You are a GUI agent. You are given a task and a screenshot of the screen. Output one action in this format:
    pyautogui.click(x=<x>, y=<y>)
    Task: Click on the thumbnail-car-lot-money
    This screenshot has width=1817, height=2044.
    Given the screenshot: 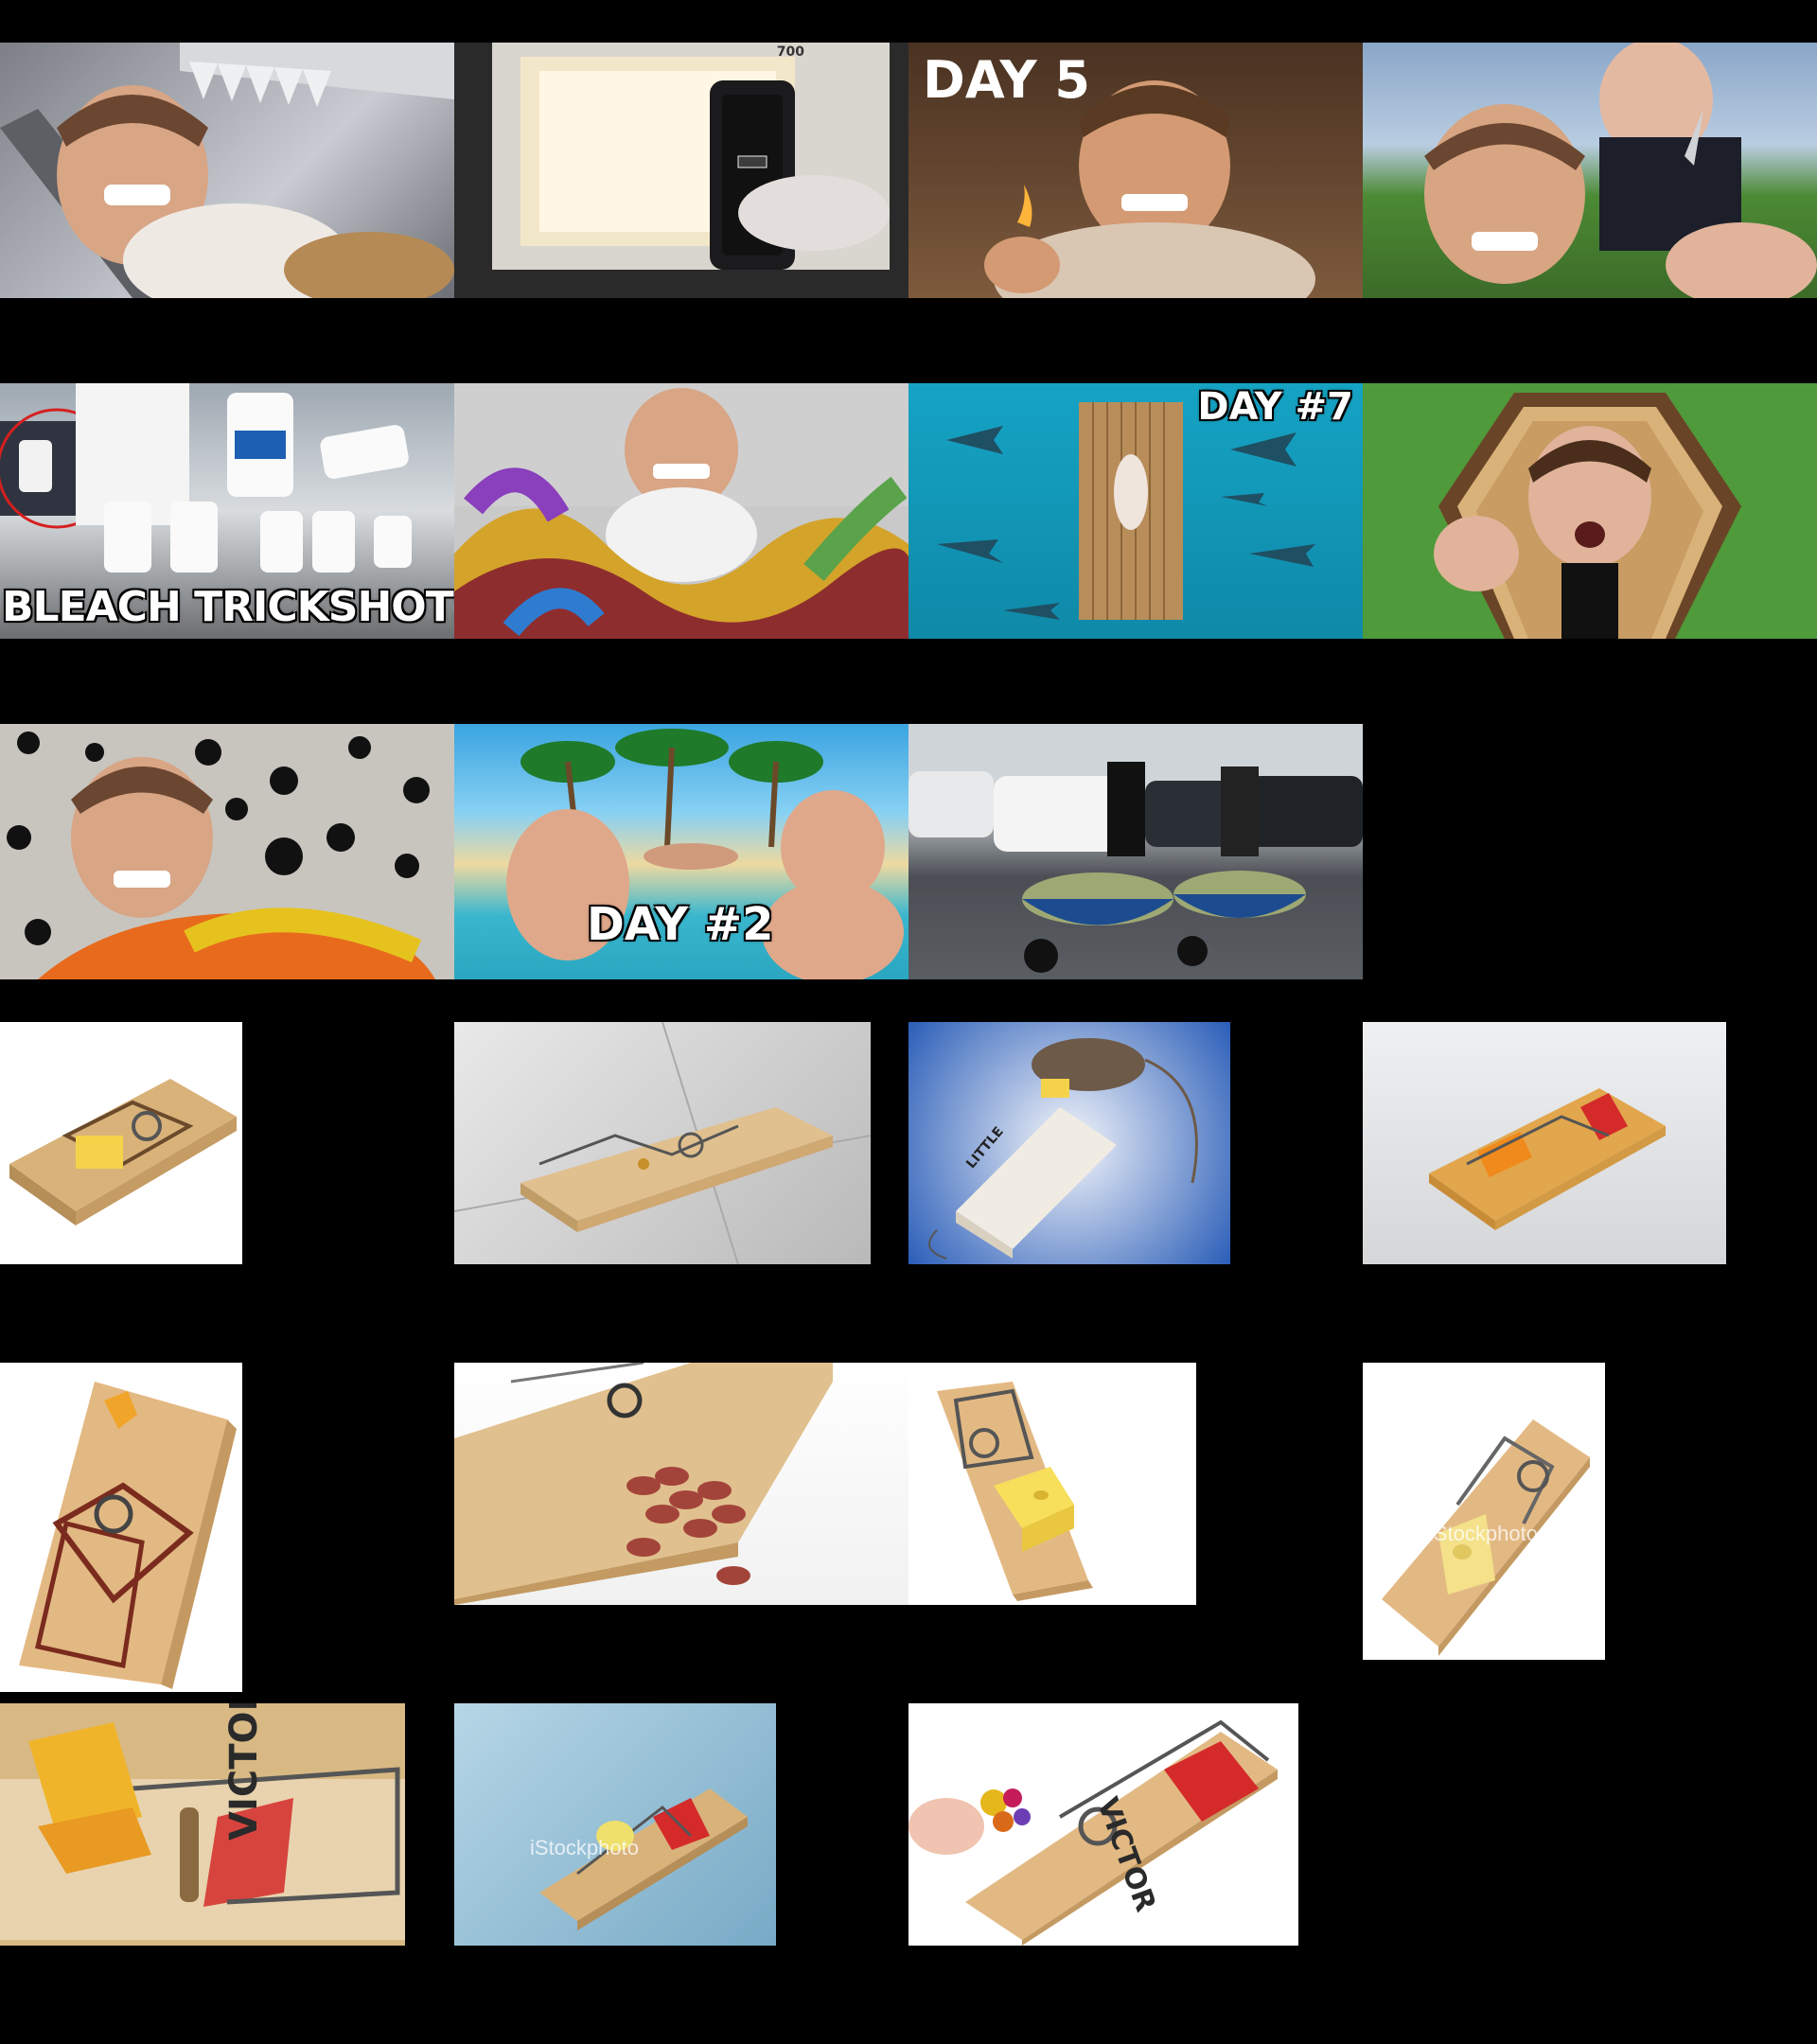 What is the action you would take?
    pyautogui.click(x=1135, y=851)
    